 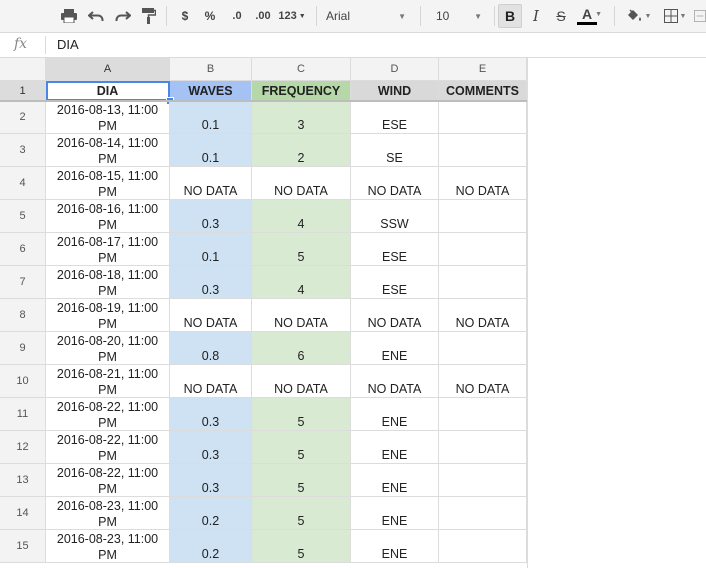 I want to click on paint-format-icon, so click(x=149, y=16).